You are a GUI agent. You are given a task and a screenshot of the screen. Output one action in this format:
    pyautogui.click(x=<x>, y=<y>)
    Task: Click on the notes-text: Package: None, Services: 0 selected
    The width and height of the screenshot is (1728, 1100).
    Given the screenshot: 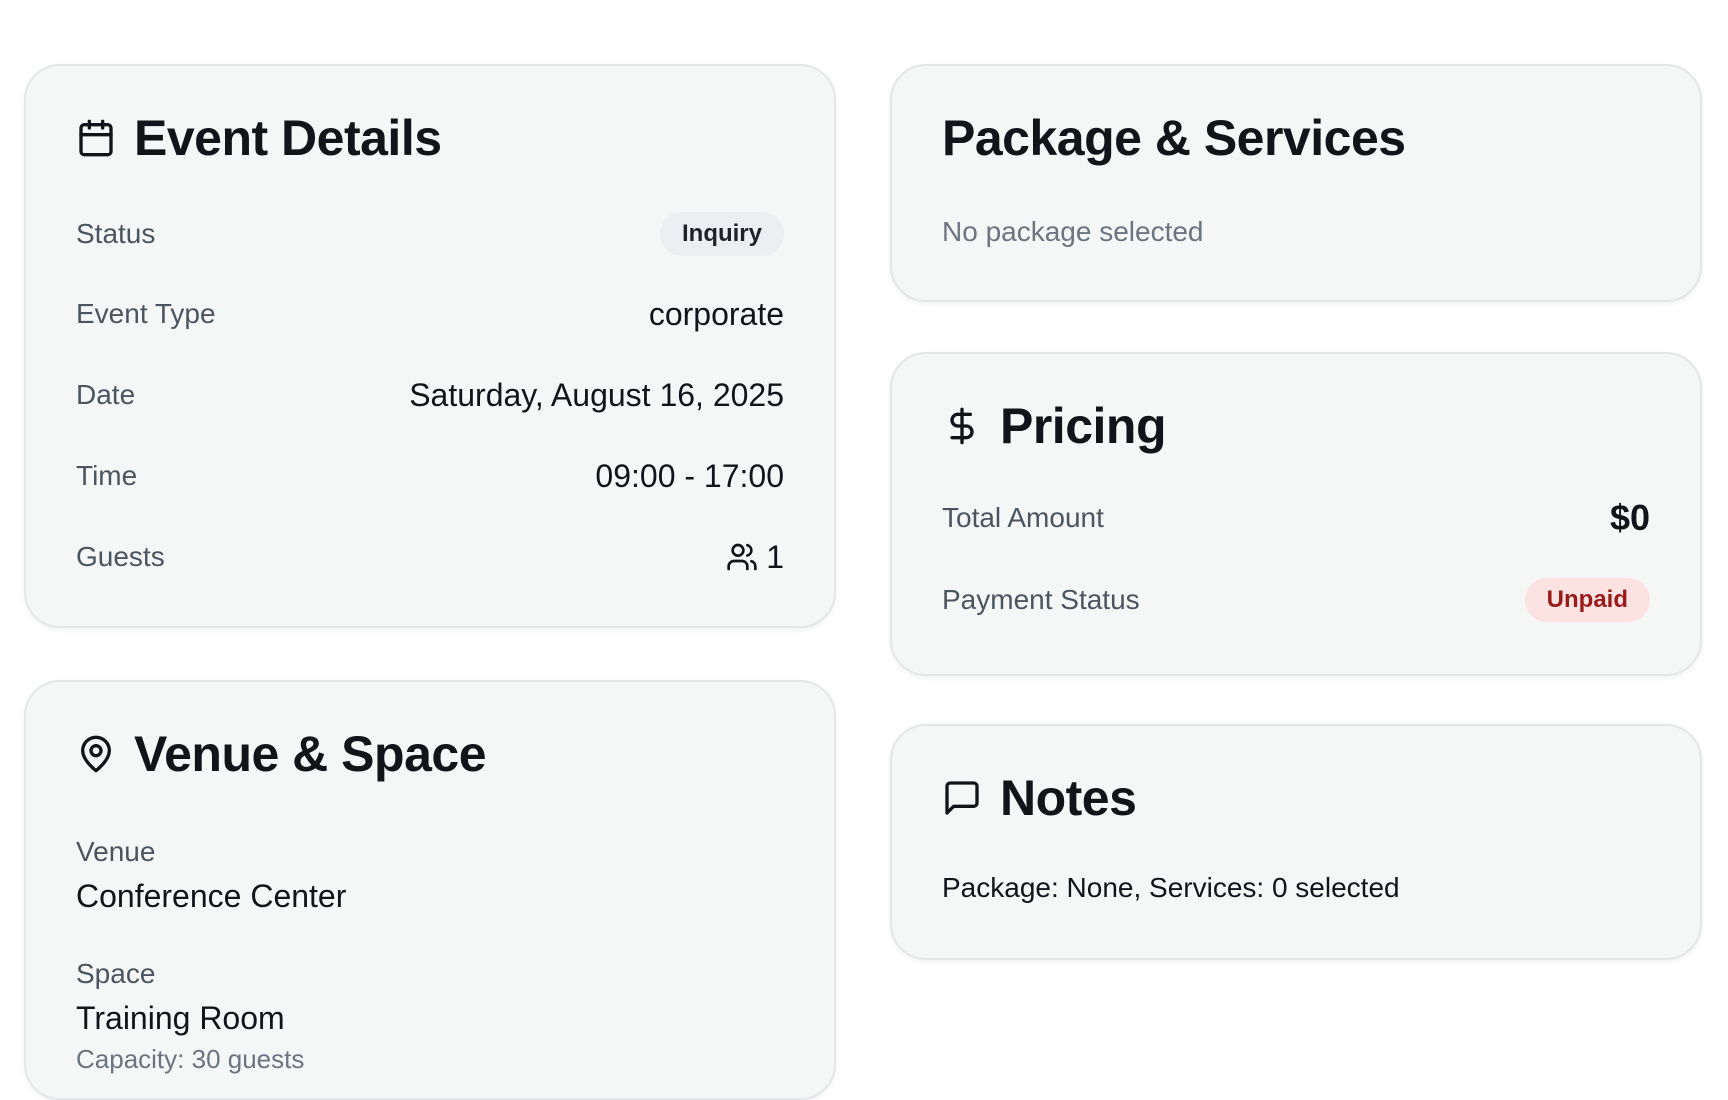 What is the action you would take?
    pyautogui.click(x=1171, y=887)
    